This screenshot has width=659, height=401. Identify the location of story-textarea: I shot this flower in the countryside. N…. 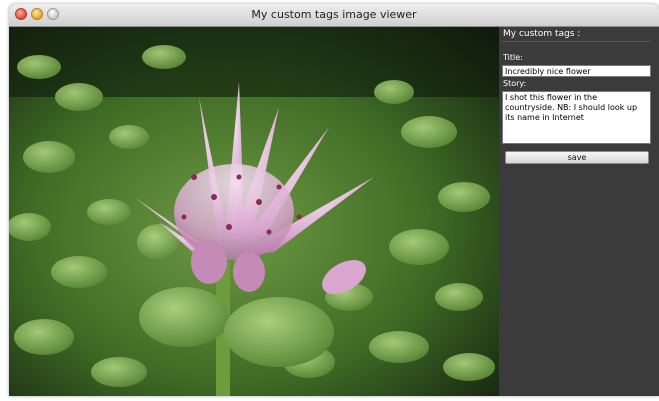
(576, 117).